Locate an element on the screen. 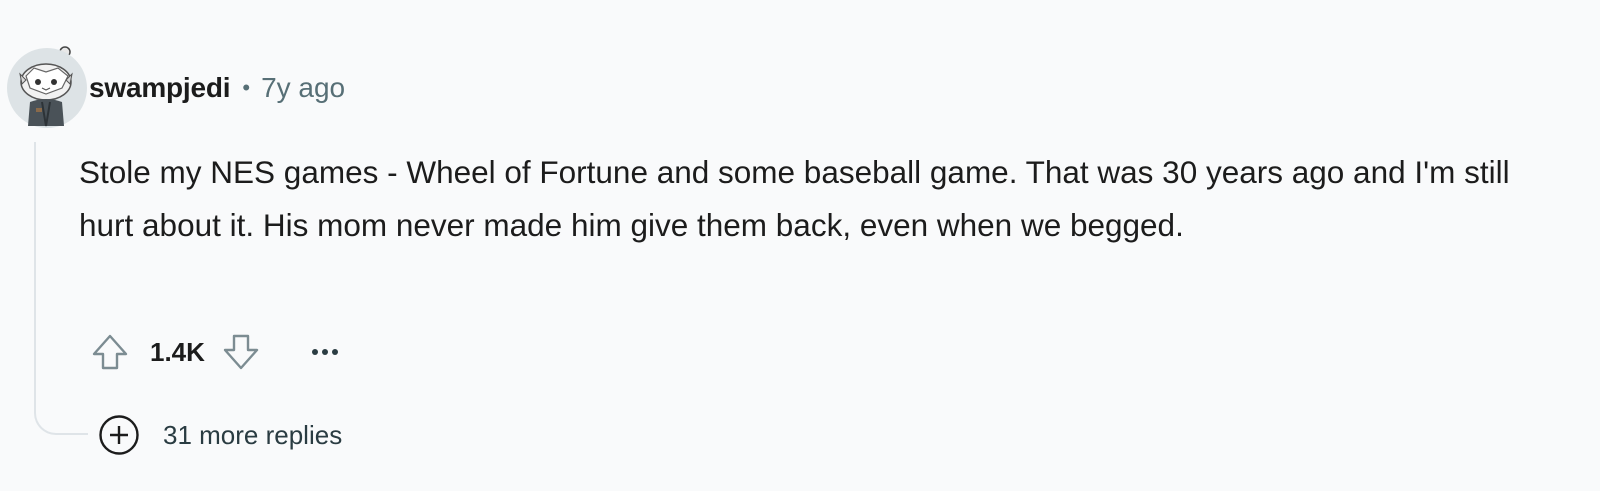 This screenshot has width=1600, height=491. more-replies-label: 31 more replies is located at coordinates (252, 435).